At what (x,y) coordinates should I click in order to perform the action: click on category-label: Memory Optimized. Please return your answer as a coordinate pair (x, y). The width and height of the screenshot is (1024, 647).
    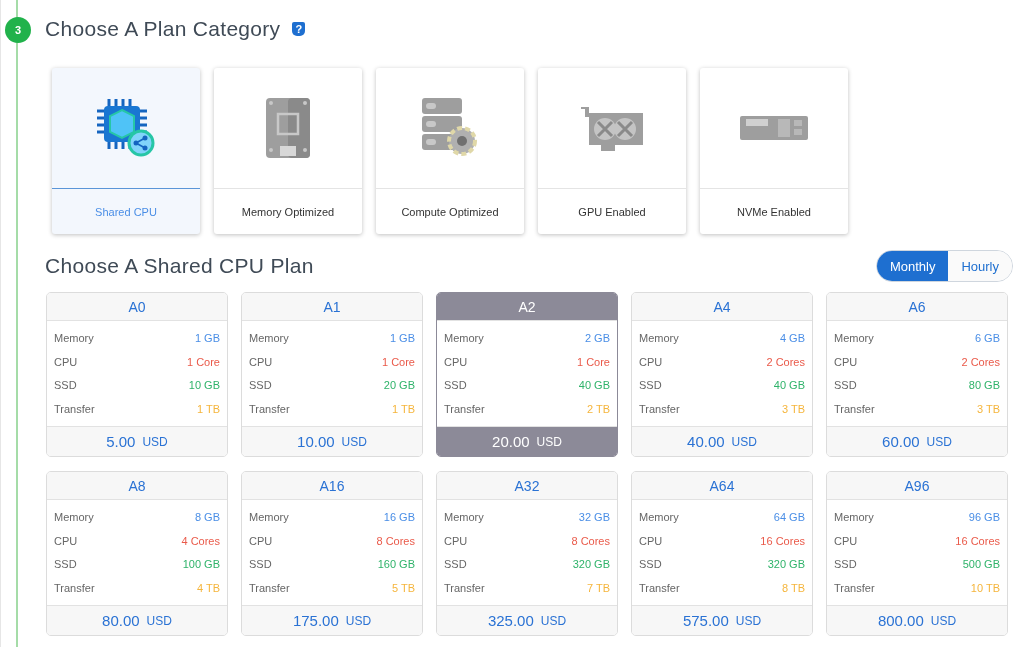
    Looking at the image, I should click on (288, 211).